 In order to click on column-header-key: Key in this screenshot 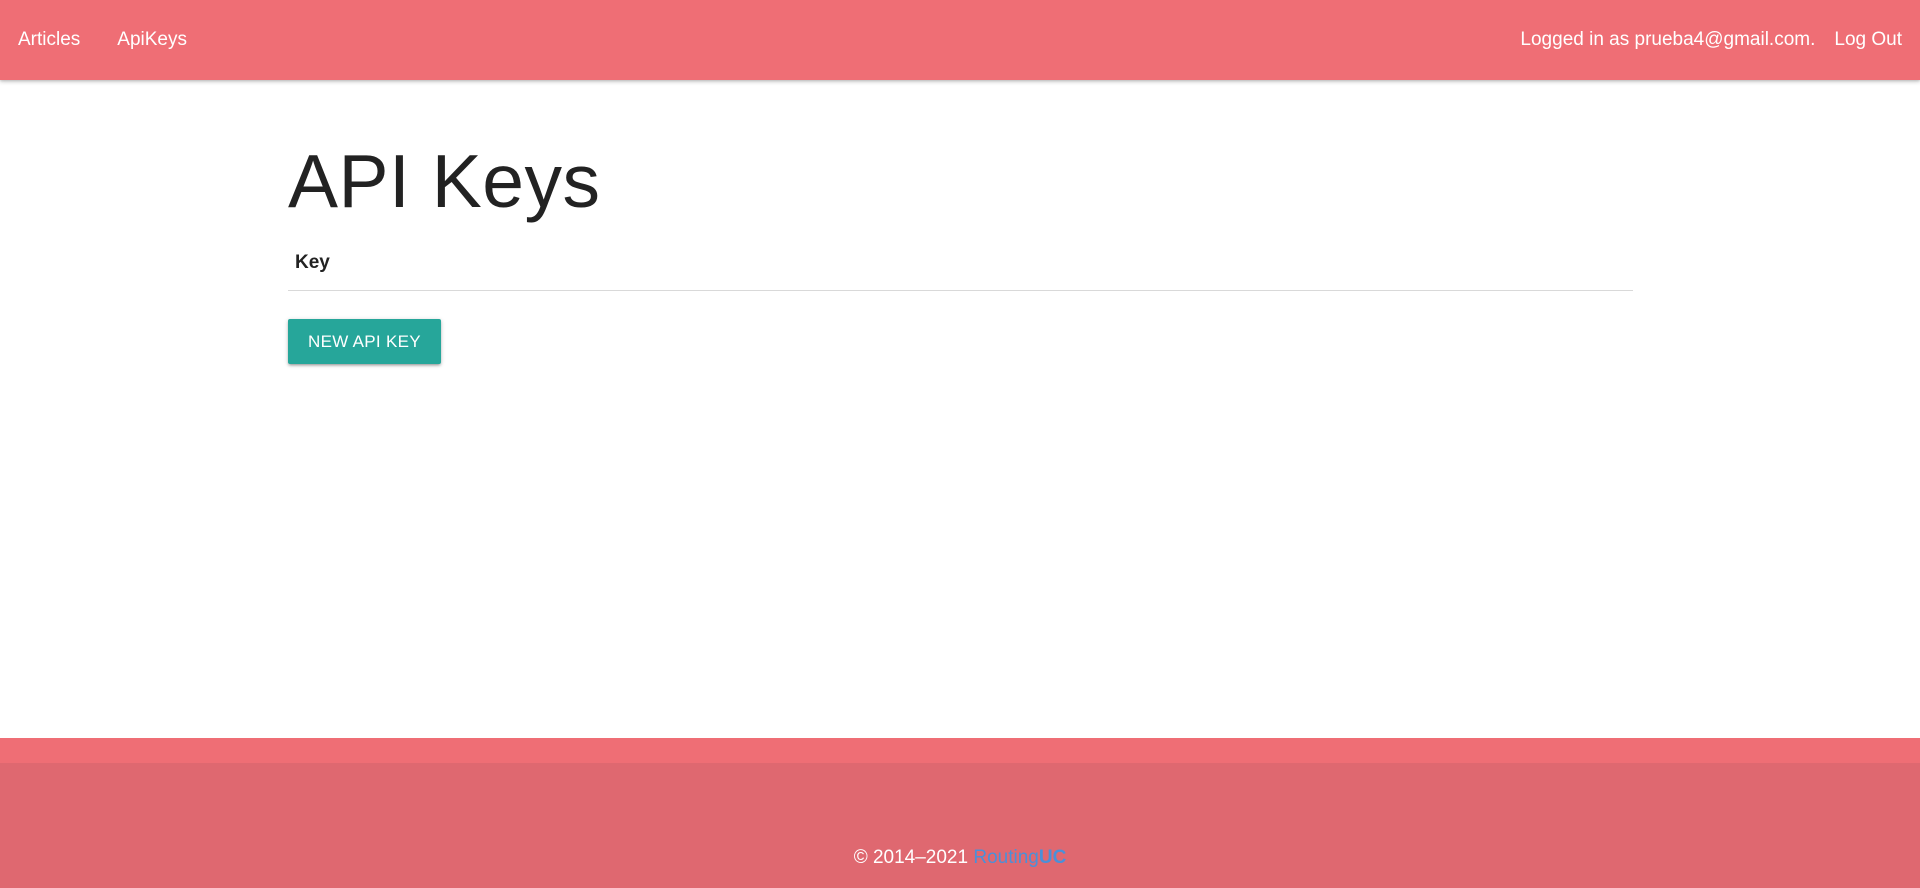, I will do `click(960, 265)`.